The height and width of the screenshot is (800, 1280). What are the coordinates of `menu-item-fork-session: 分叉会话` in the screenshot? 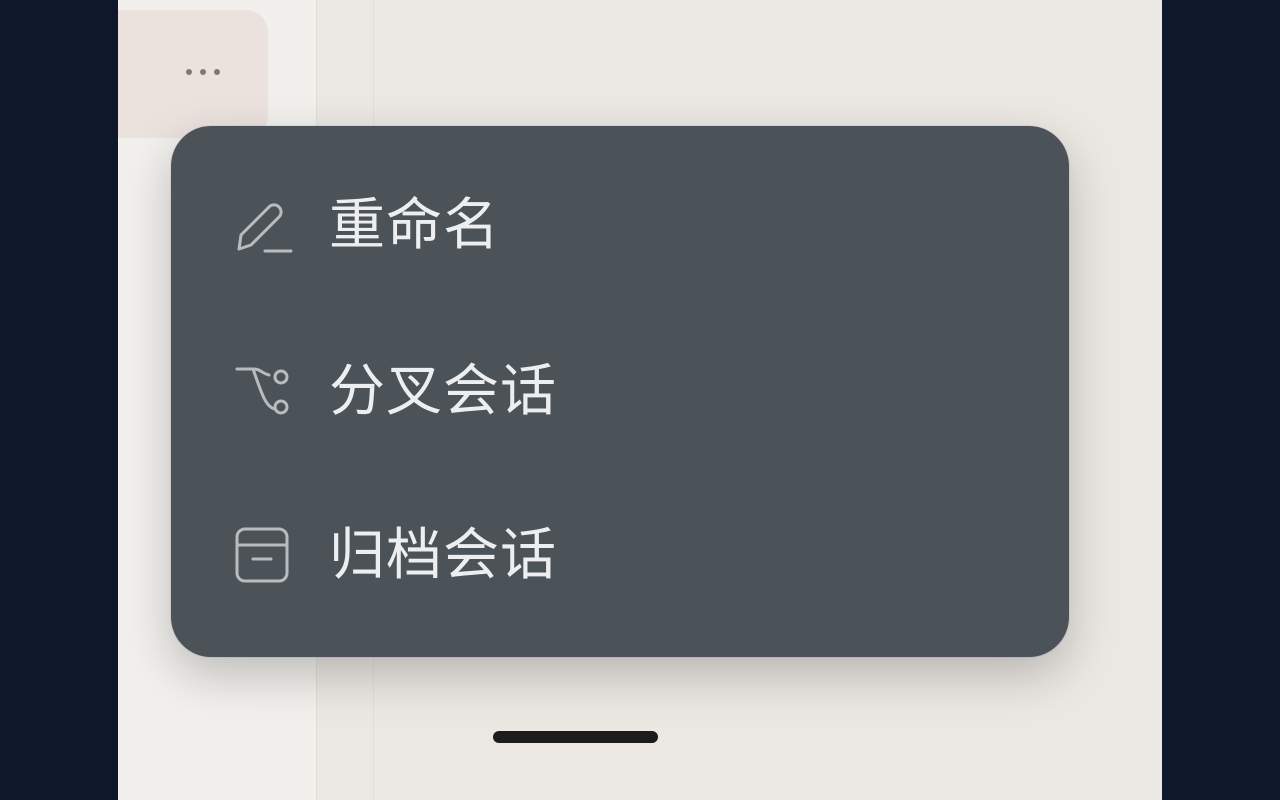 It's located at (394, 392).